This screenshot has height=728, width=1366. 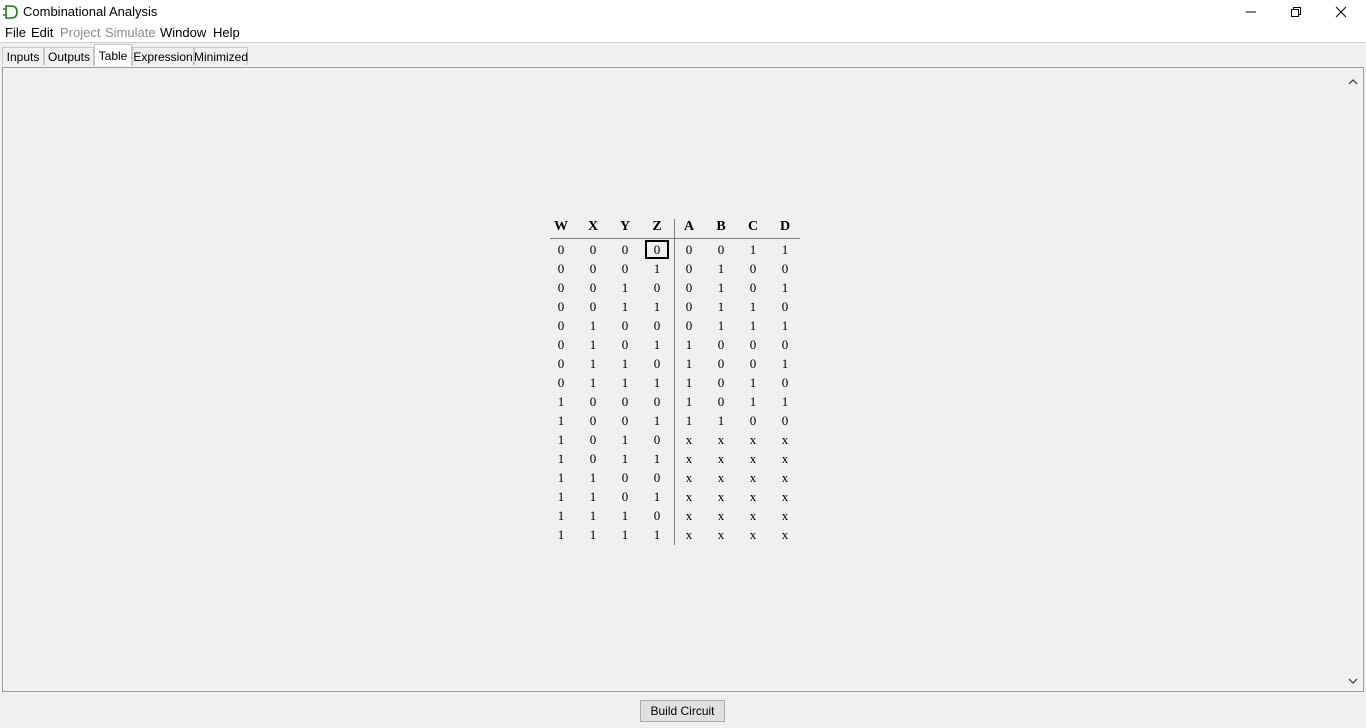 I want to click on build-circuit-button: Build Circuit, so click(x=682, y=711).